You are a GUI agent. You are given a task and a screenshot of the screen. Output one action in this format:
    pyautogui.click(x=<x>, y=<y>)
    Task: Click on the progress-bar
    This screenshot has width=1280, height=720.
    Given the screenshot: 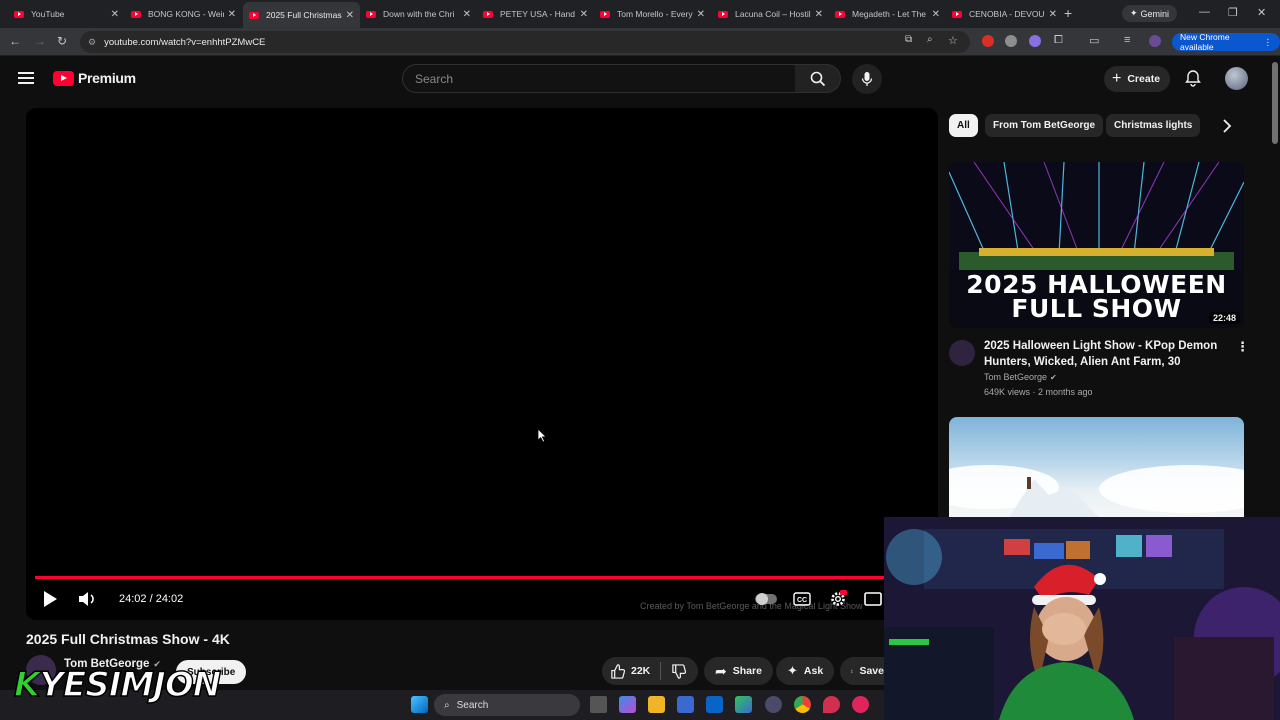 What is the action you would take?
    pyautogui.click(x=482, y=577)
    